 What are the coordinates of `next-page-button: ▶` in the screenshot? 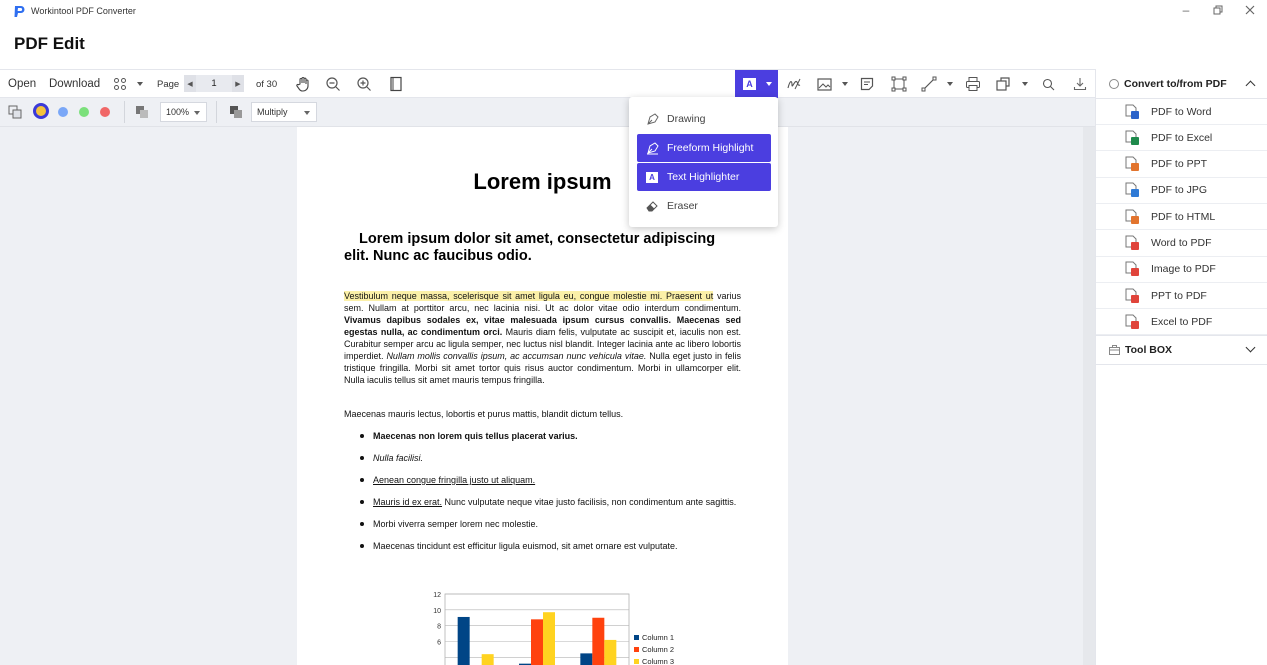 It's located at (238, 83).